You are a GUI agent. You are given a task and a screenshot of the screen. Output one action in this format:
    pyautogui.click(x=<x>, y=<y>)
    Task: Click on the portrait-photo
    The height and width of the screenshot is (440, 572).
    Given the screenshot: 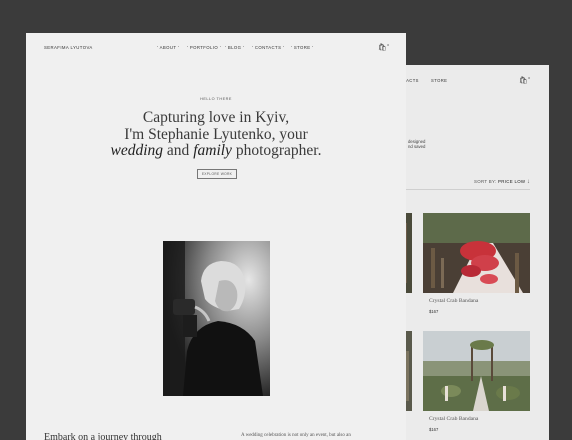 What is the action you would take?
    pyautogui.click(x=216, y=318)
    